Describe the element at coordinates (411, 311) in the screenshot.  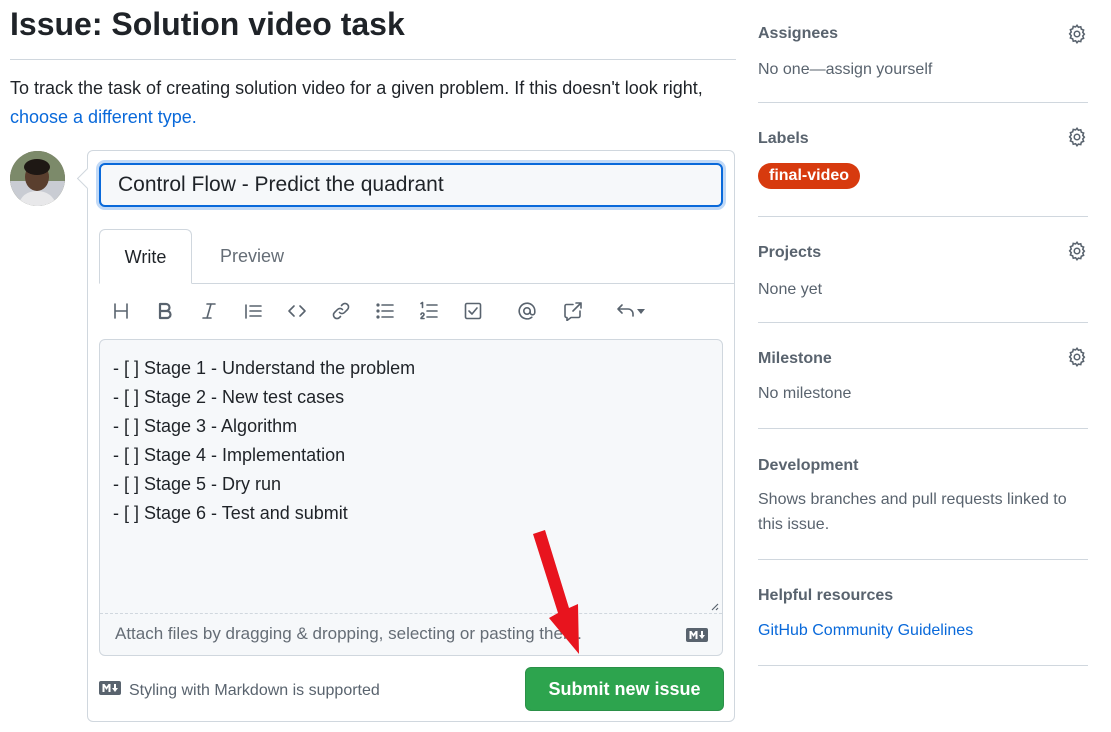
I see `markdown-toolbar` at that location.